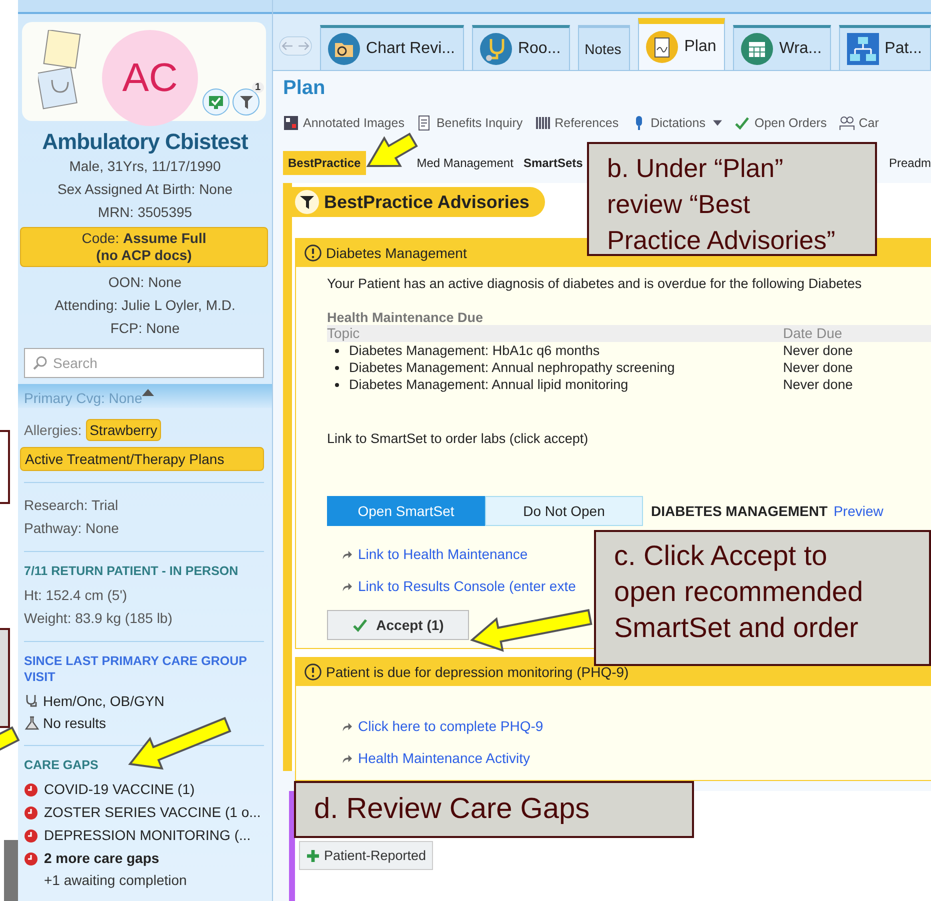 This screenshot has height=901, width=931. I want to click on advisory-link: Link to Health Maintenance, so click(443, 554).